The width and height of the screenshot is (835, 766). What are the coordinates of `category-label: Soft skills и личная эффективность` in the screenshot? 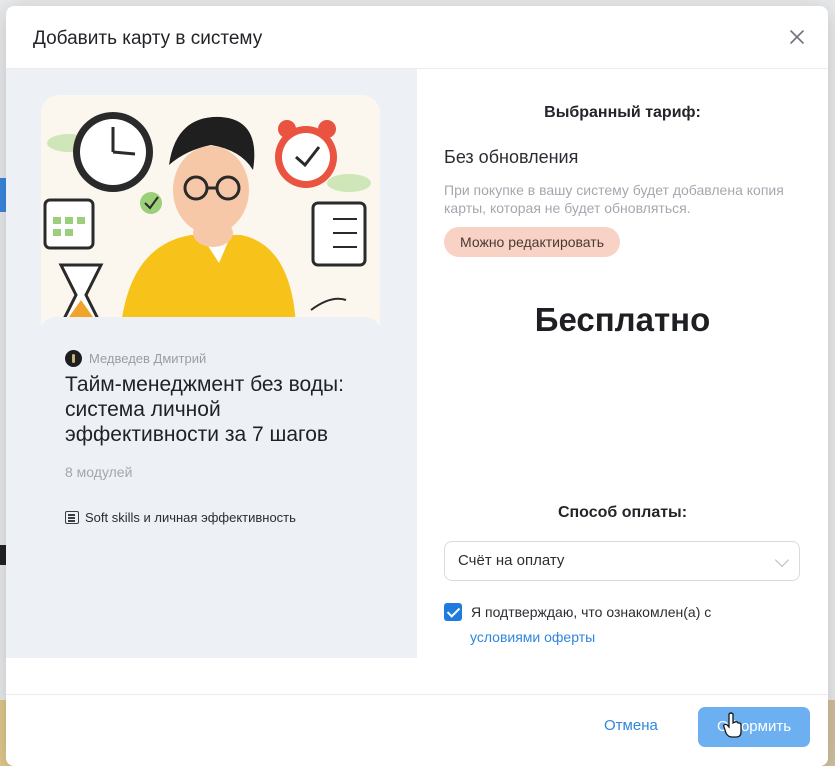 It's located at (190, 517).